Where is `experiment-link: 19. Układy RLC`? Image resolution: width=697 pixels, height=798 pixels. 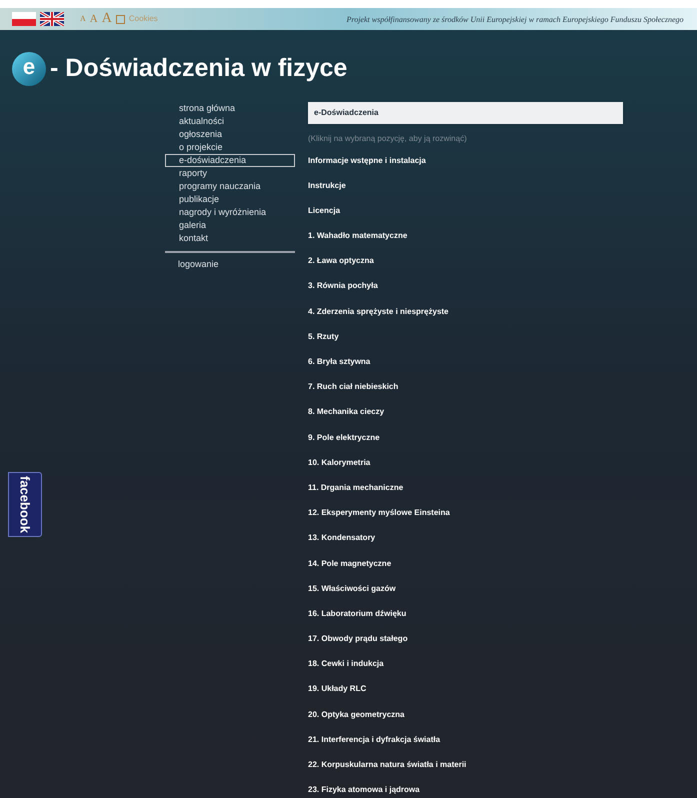 experiment-link: 19. Układy RLC is located at coordinates (337, 689).